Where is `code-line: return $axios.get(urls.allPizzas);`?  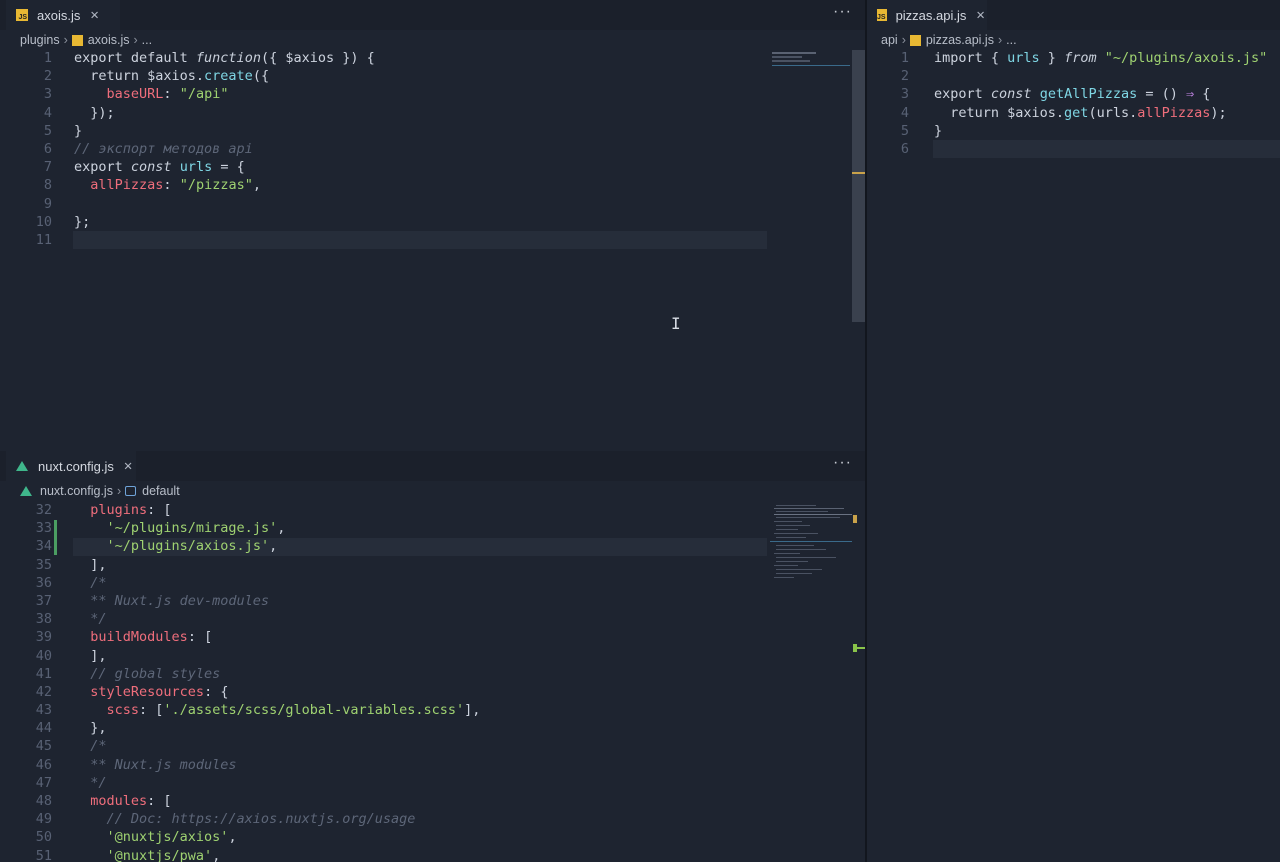
code-line: return $axios.get(urls.allPizzas); is located at coordinates (1100, 113).